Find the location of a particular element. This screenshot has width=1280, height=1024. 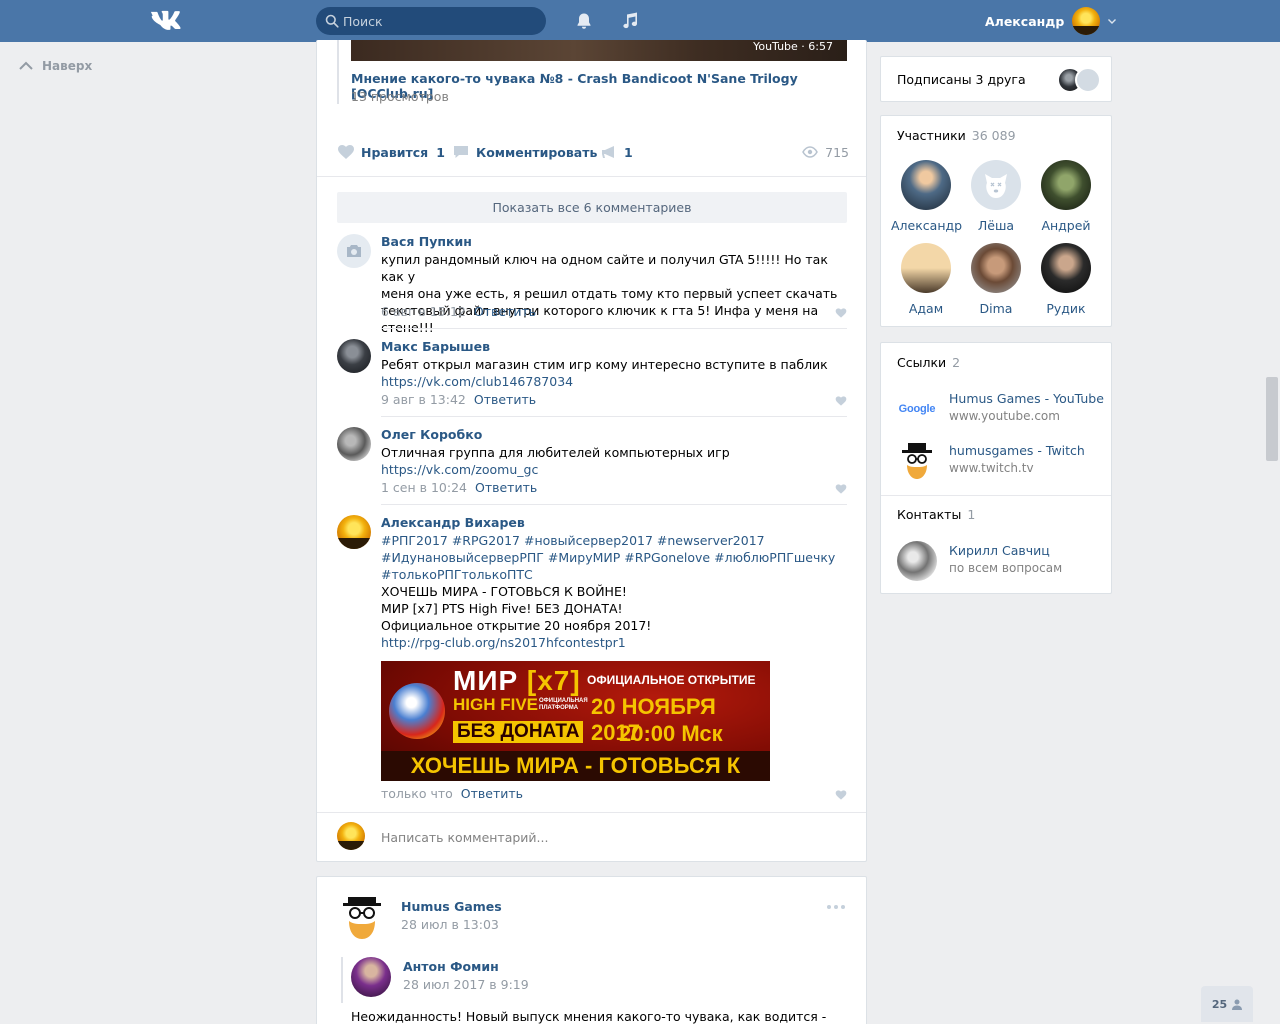

comment-date: 9 авг в 13:42 is located at coordinates (423, 399).